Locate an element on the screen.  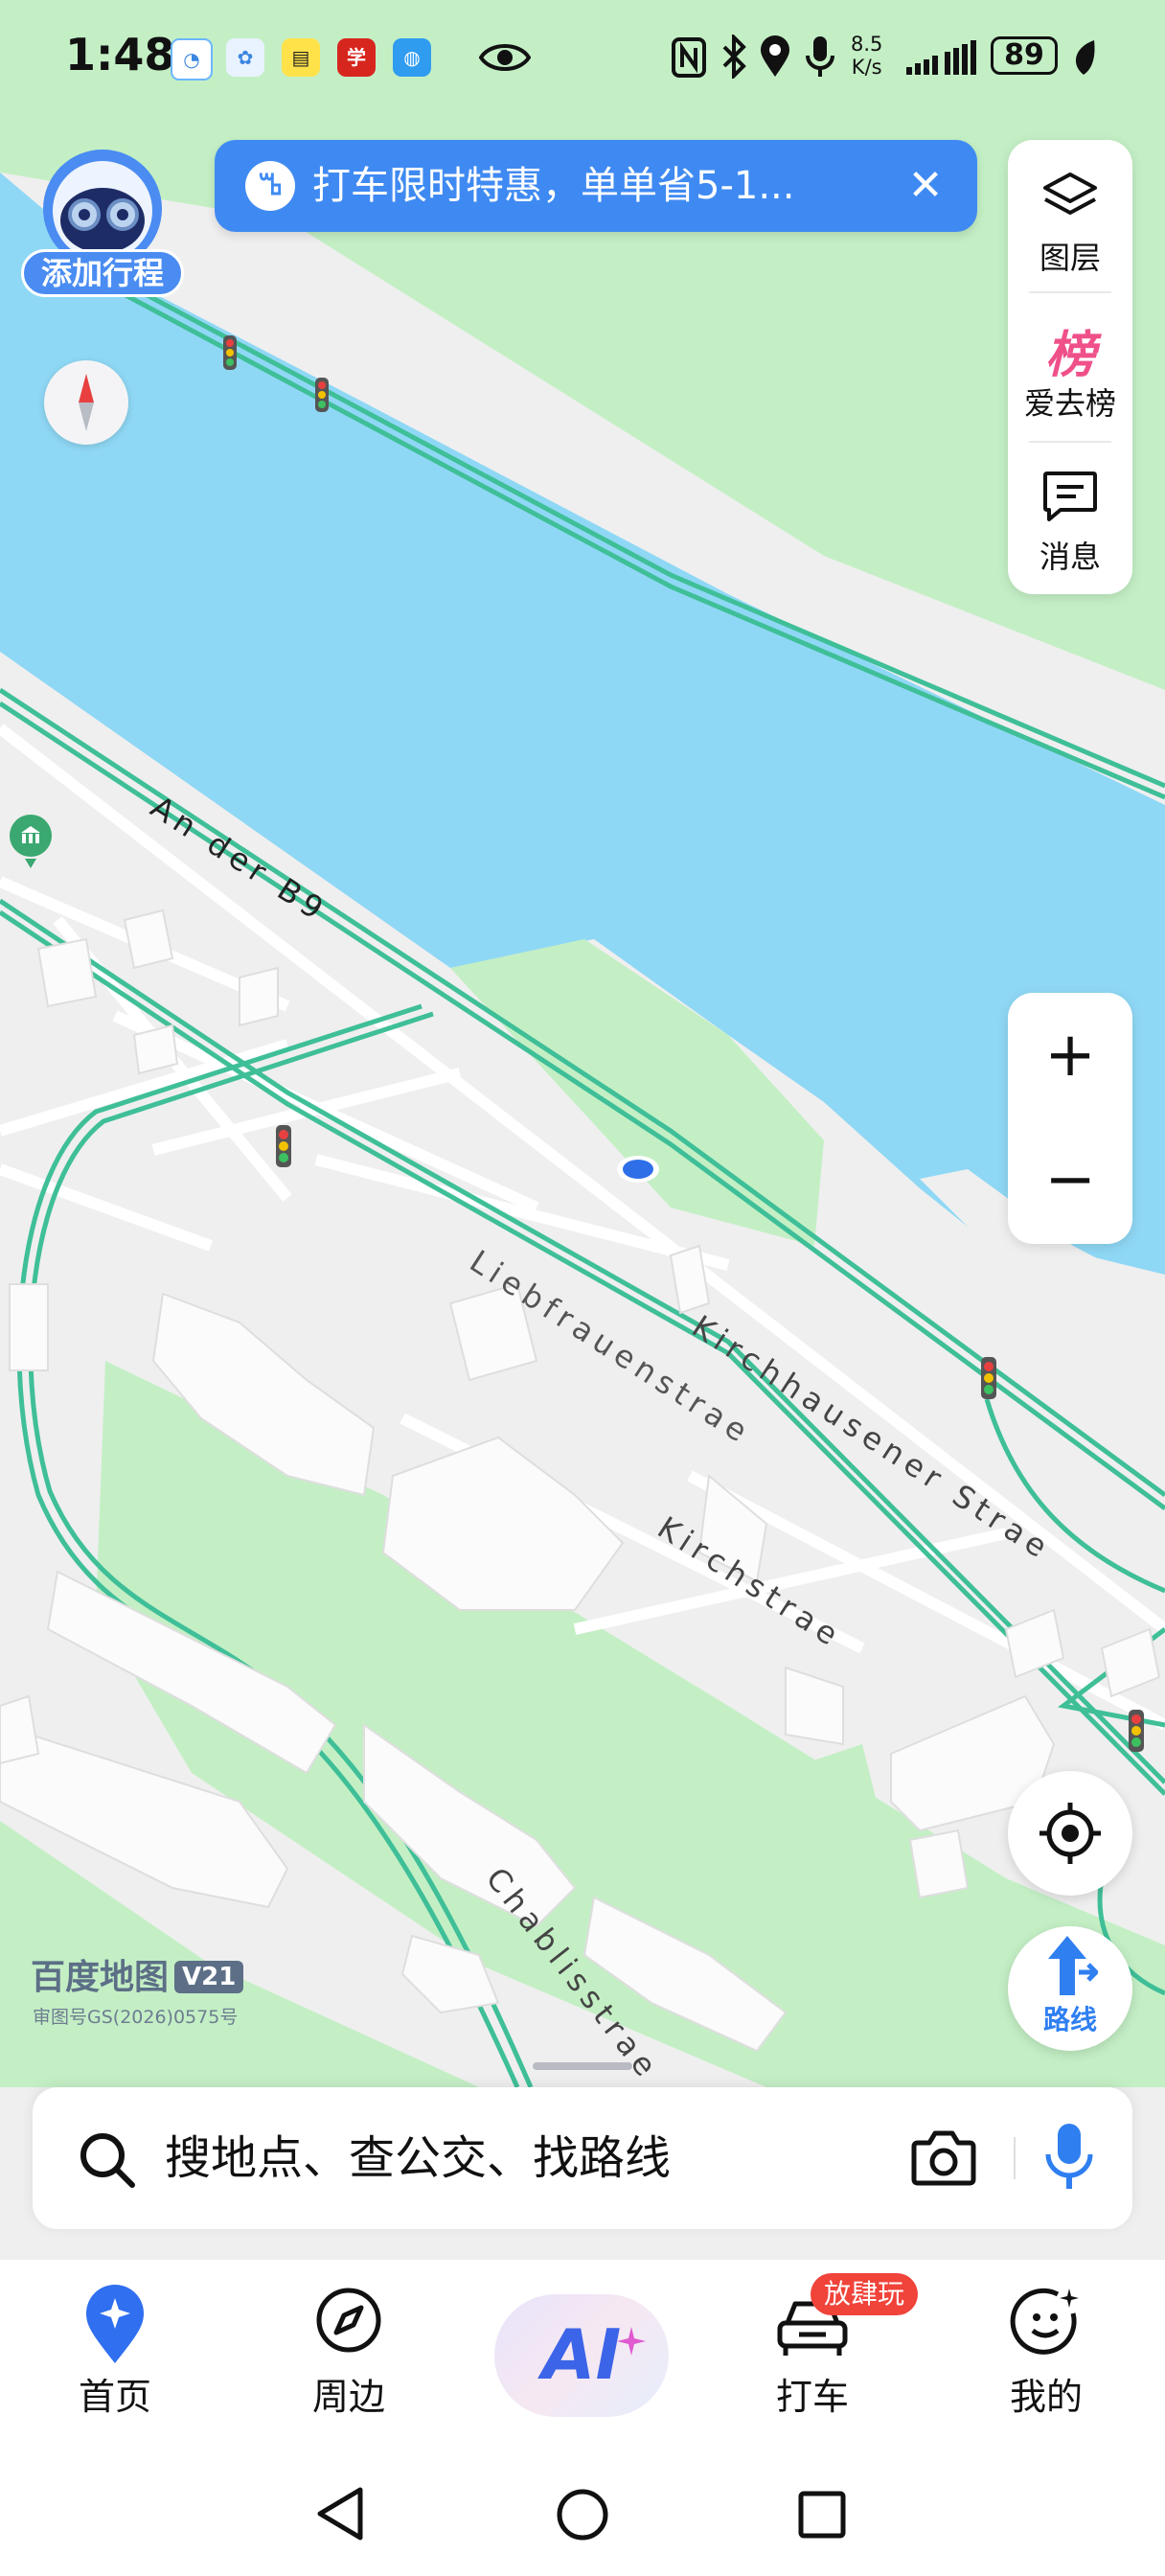
battery-indicator: 89 is located at coordinates (1025, 55).